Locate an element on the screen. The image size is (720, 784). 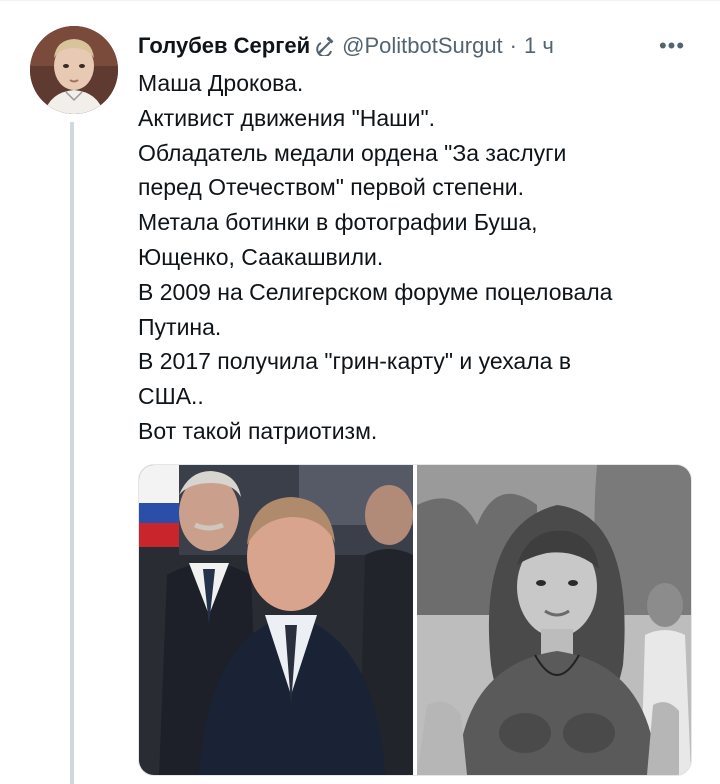
tweet-text-line: Обладатель медали ордена "За заслуги is located at coordinates (352, 152).